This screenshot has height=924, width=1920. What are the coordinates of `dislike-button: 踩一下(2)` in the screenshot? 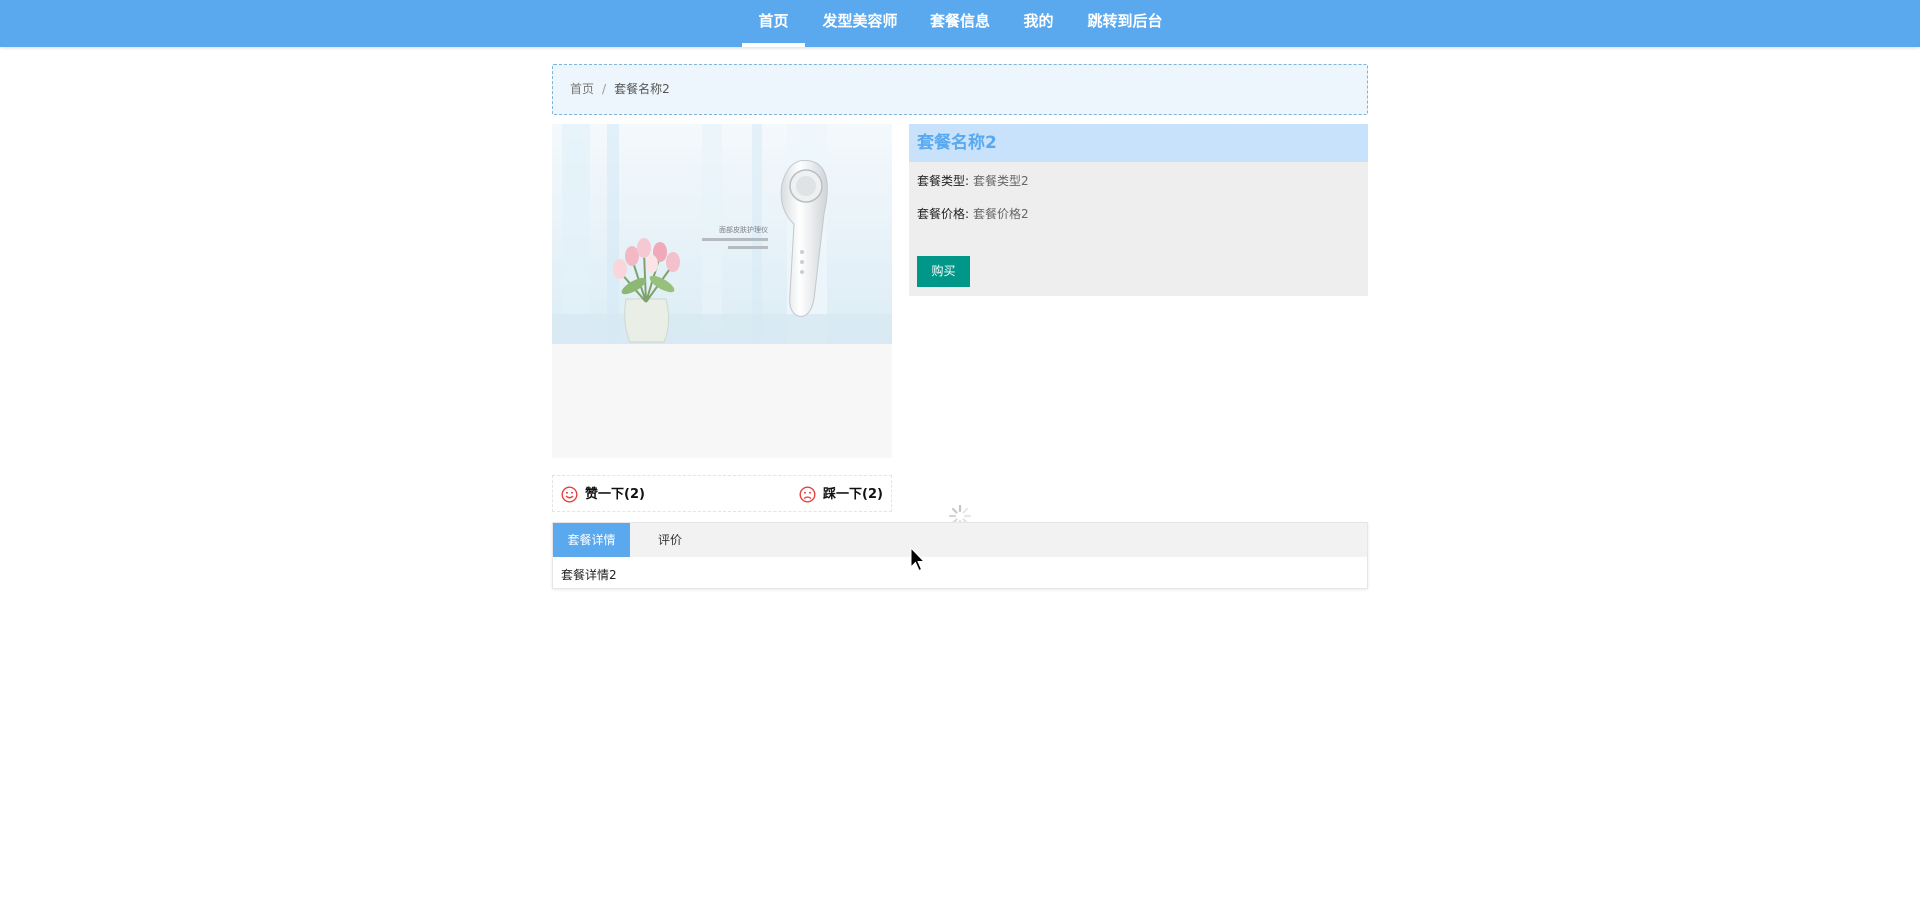 It's located at (841, 494).